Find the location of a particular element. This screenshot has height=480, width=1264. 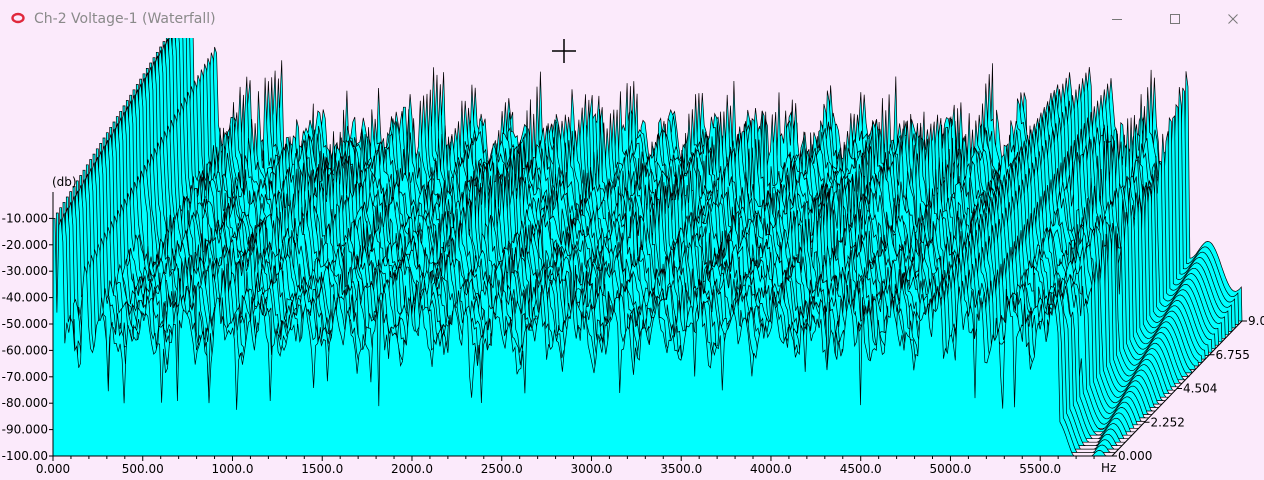

x-tick-label: 1500.0 is located at coordinates (322, 469).